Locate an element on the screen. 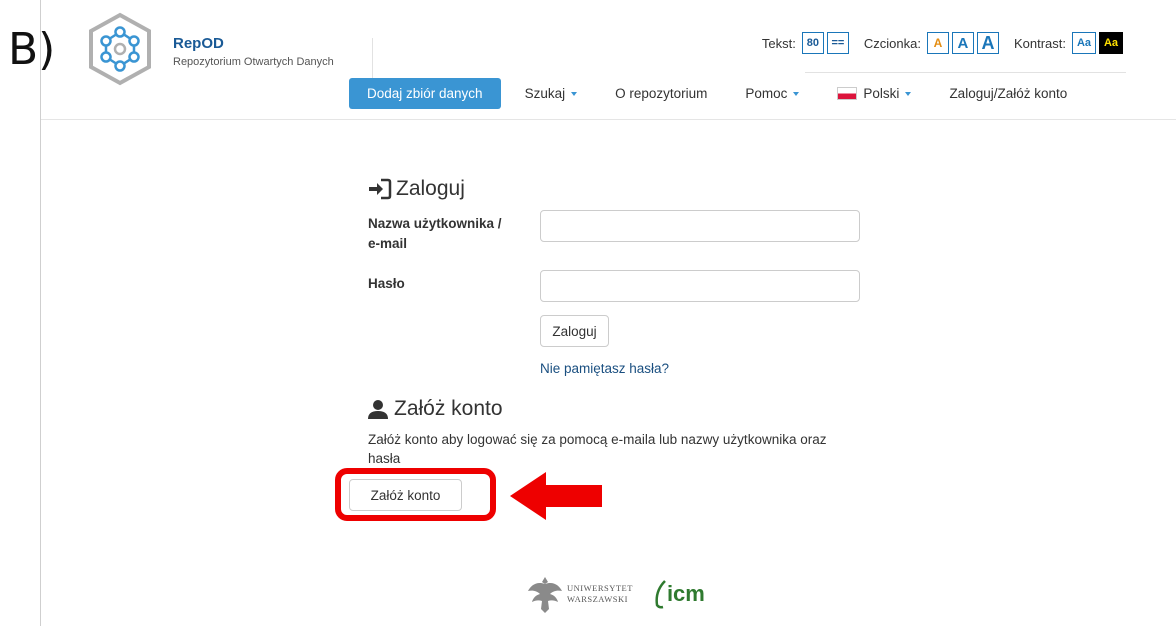 This screenshot has width=1176, height=626. user-icon is located at coordinates (378, 409).